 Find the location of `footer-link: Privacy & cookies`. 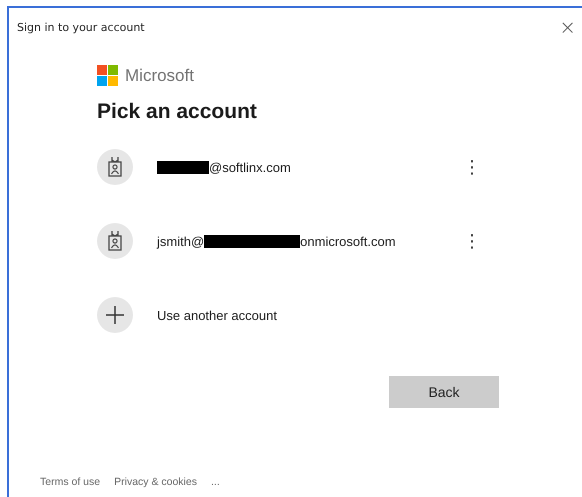

footer-link: Privacy & cookies is located at coordinates (155, 482).